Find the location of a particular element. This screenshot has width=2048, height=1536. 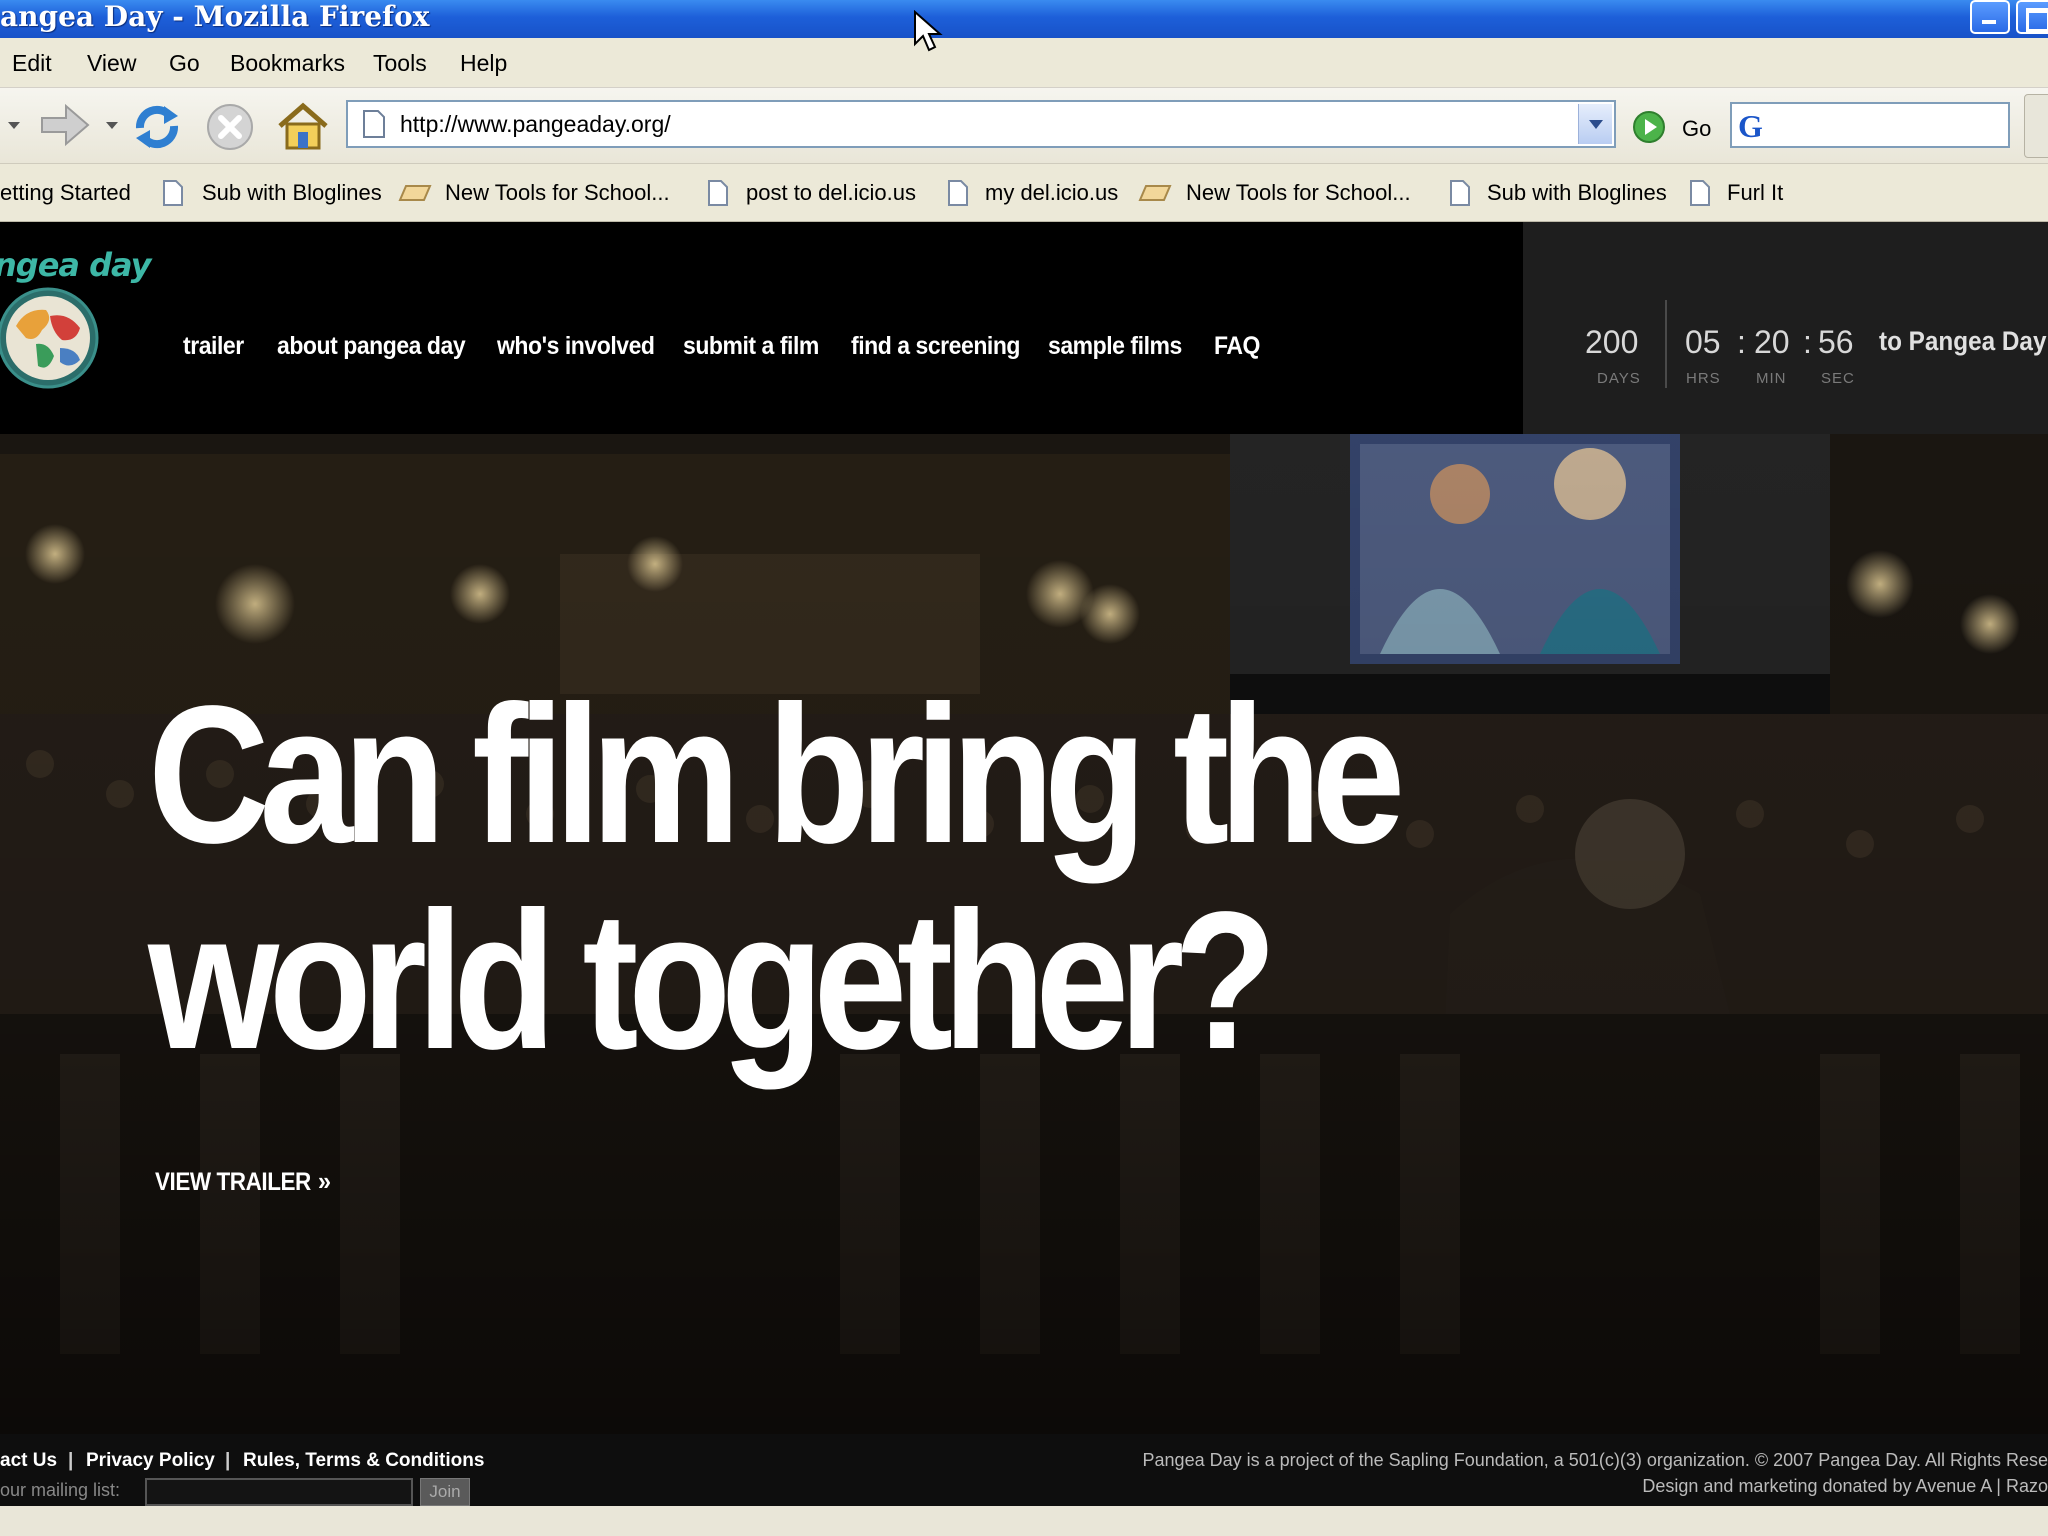

countdown-seconds: 56 is located at coordinates (1836, 342).